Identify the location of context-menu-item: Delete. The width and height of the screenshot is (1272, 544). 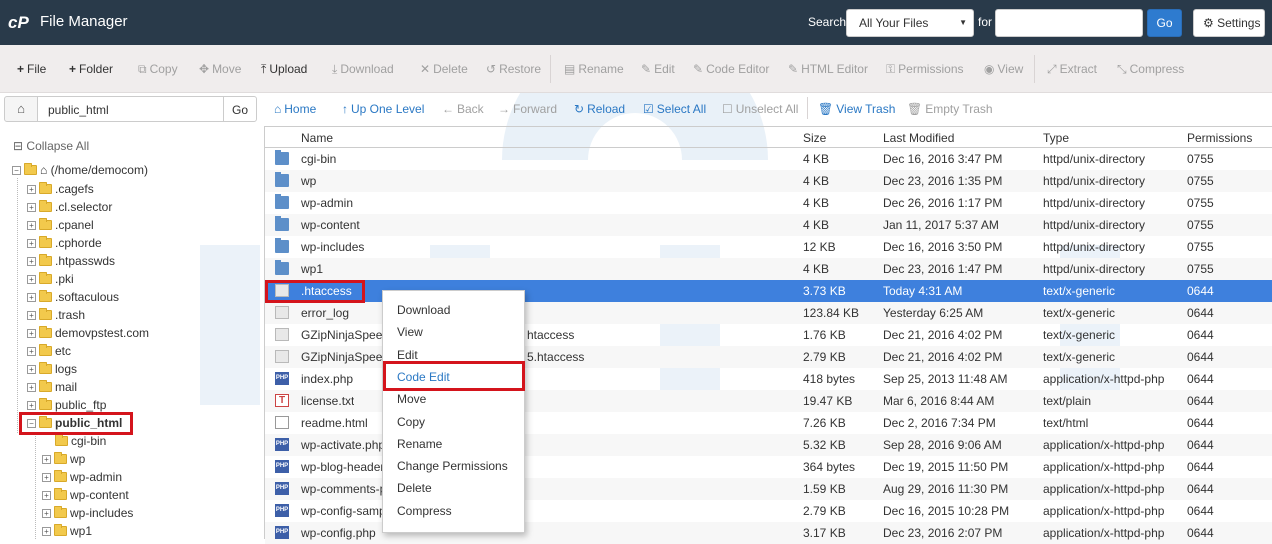
(414, 488).